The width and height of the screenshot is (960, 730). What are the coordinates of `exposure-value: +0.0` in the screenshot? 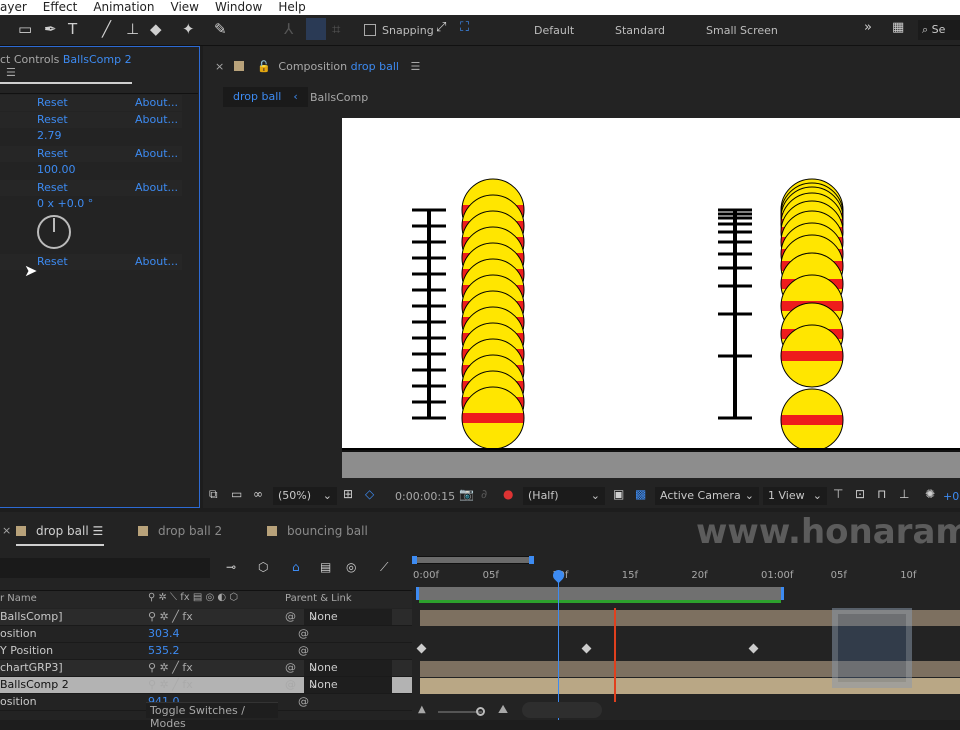 It's located at (951, 496).